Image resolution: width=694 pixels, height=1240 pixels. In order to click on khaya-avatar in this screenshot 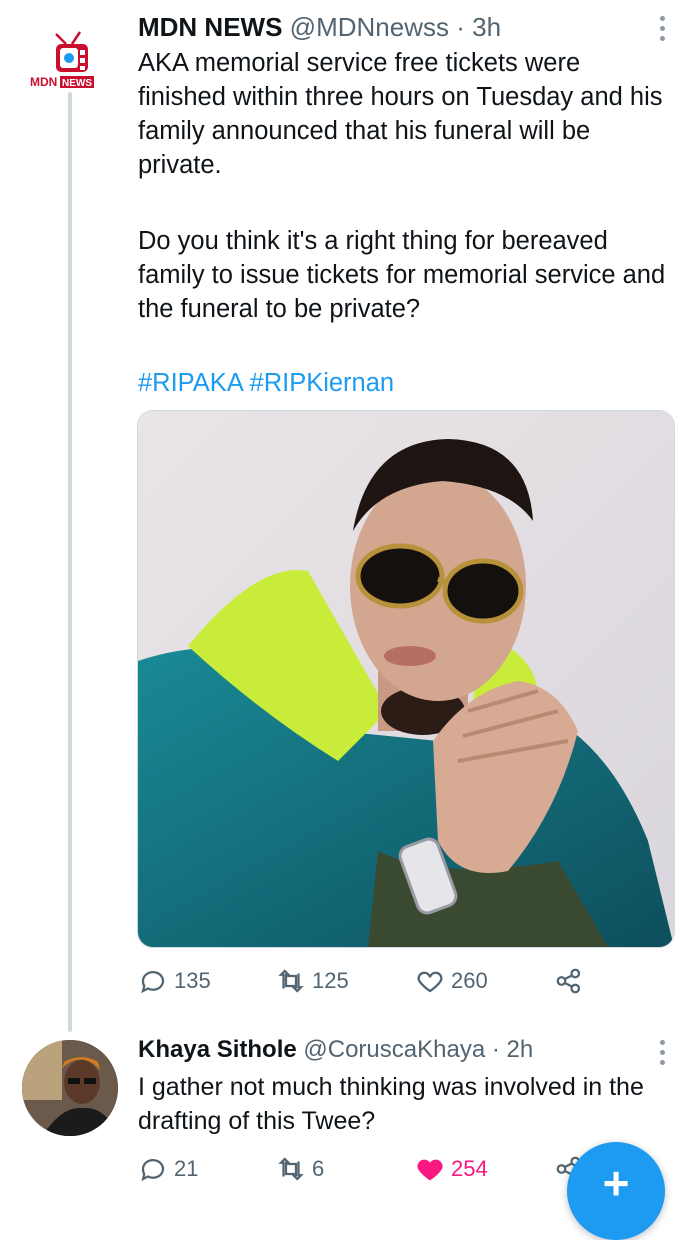, I will do `click(70, 1088)`.